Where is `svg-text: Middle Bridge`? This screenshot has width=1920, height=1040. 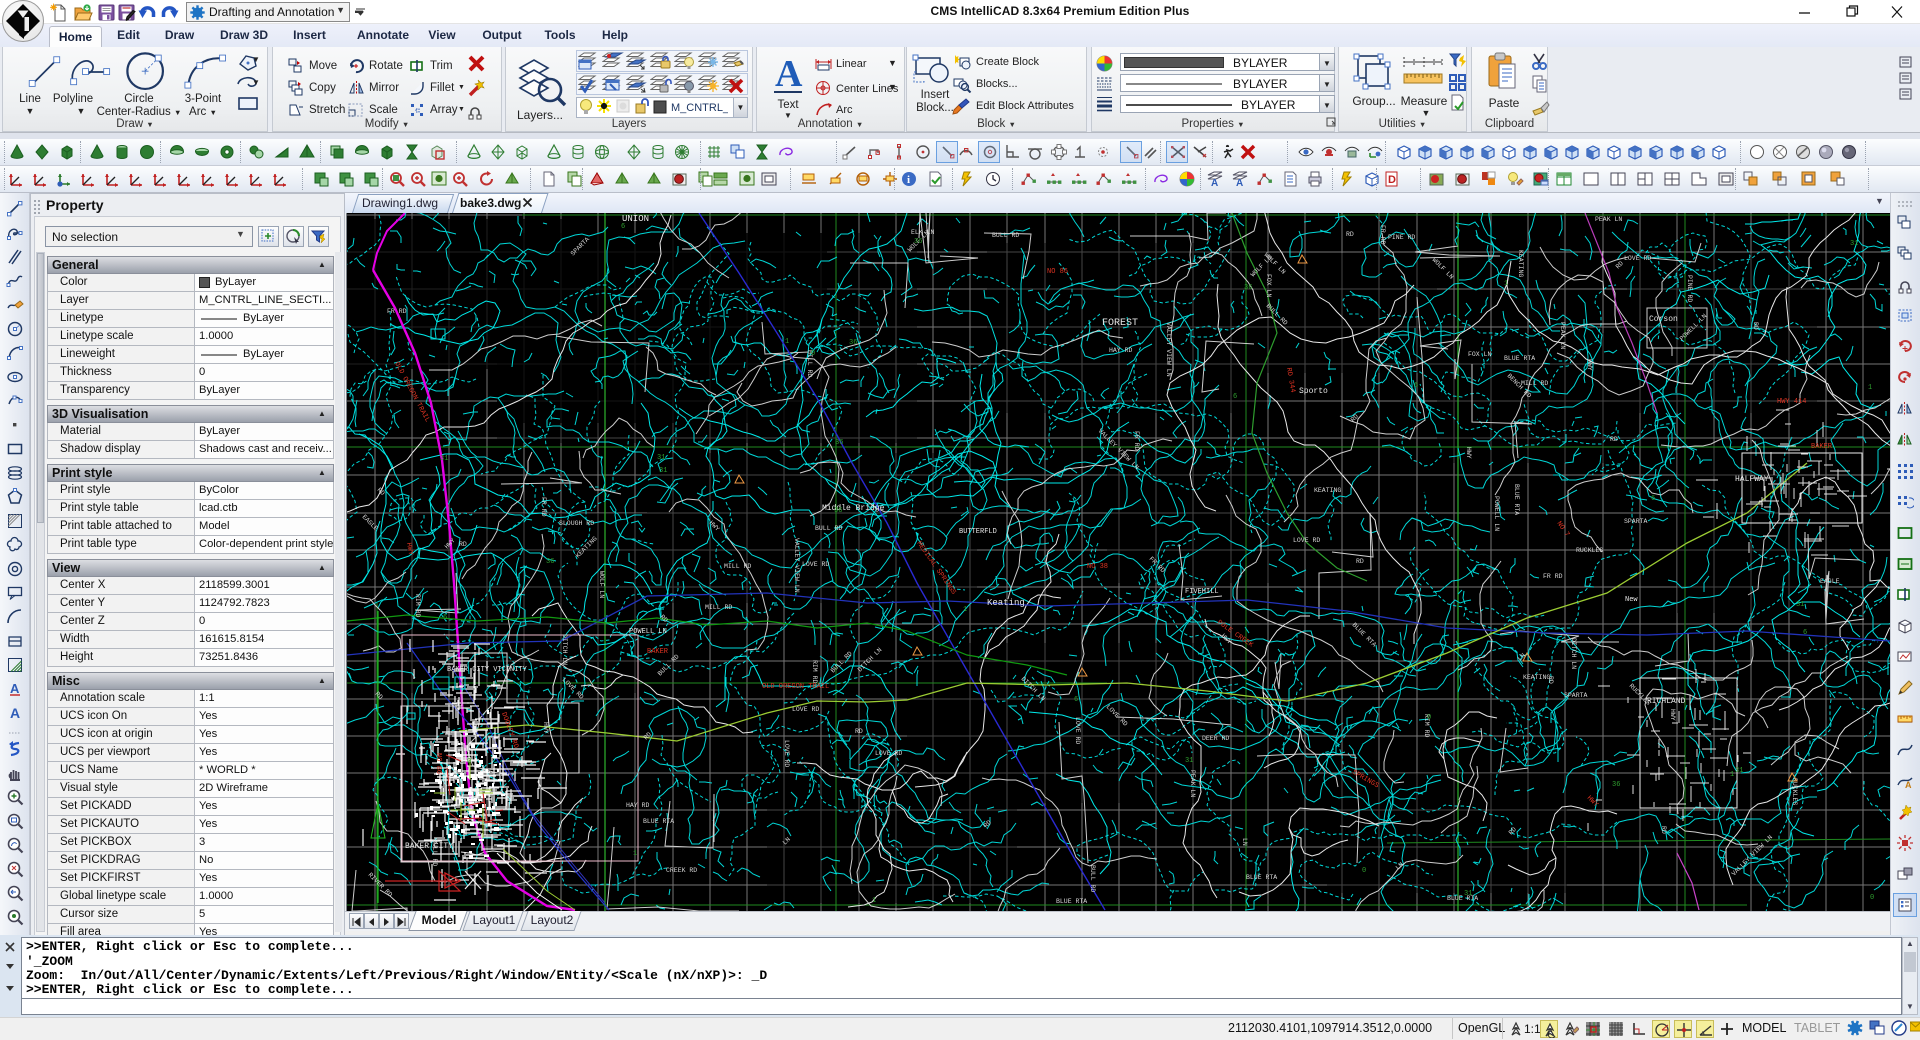
svg-text: Middle Bridge is located at coordinates (853, 508).